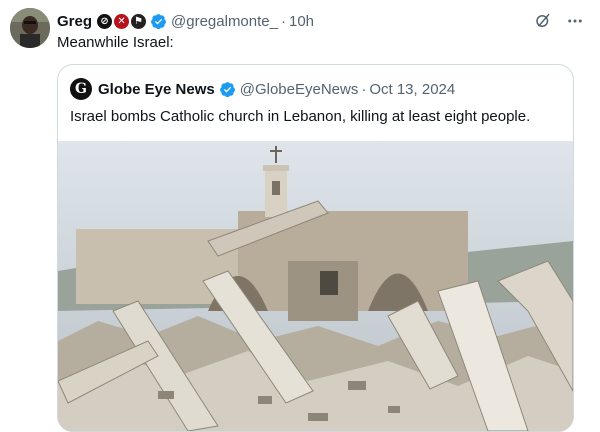 This screenshot has height=432, width=600. What do you see at coordinates (301, 21) in the screenshot?
I see `timestamp: 10h` at bounding box center [301, 21].